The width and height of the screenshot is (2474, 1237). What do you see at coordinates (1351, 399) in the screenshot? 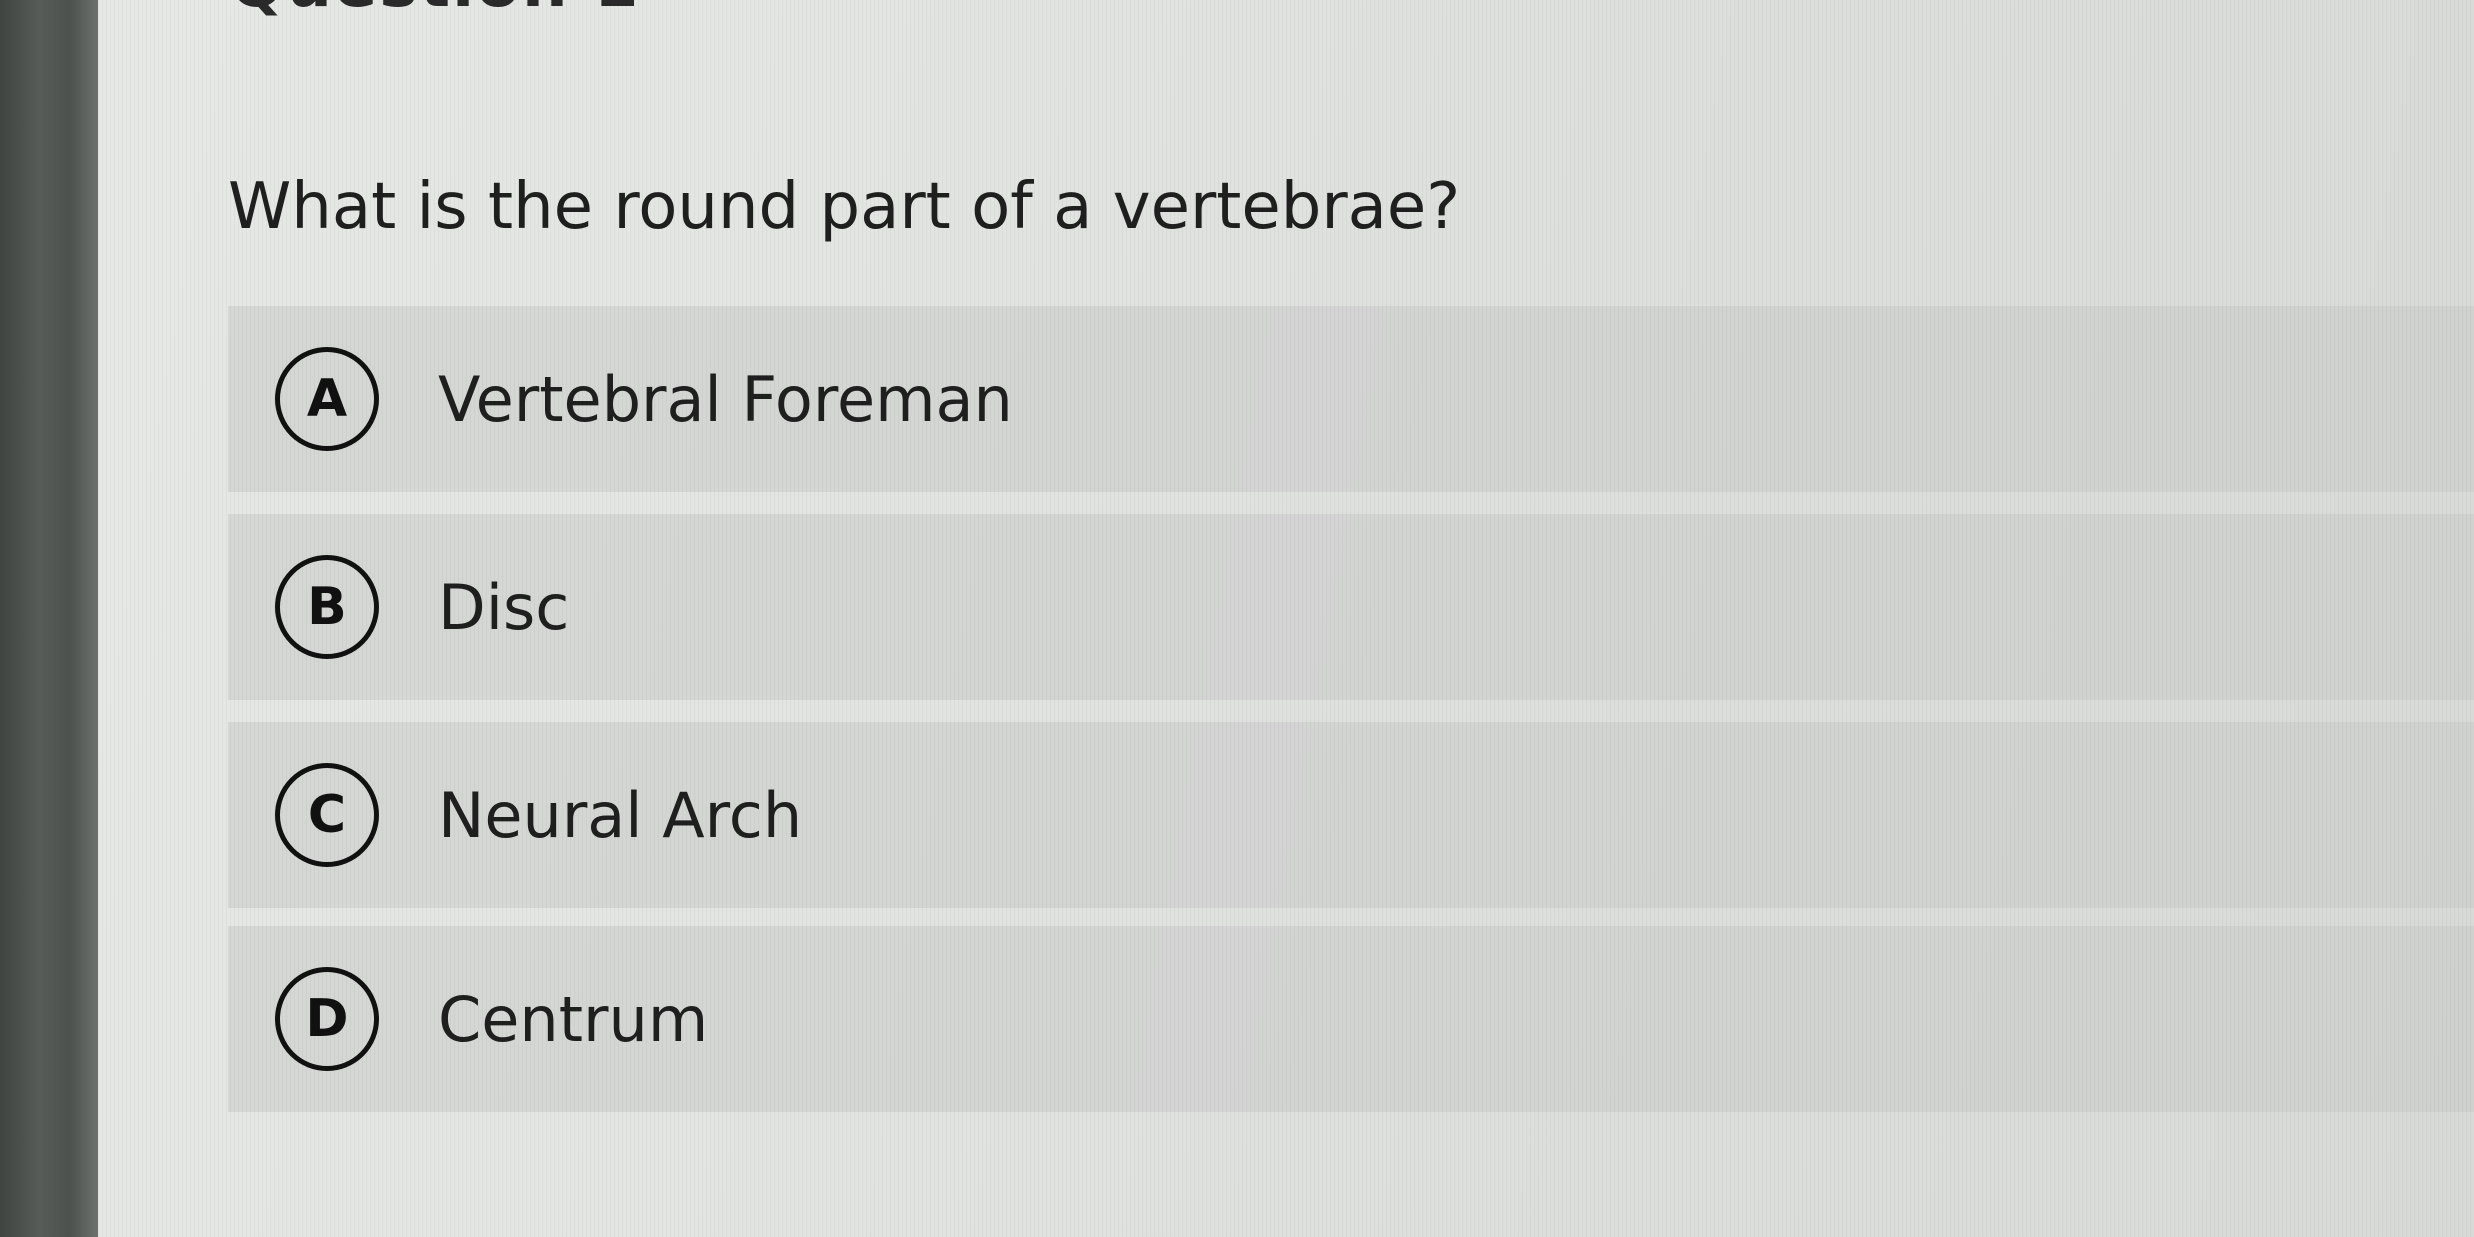
I see `answer-option-a: A Vertebral Foreman` at bounding box center [1351, 399].